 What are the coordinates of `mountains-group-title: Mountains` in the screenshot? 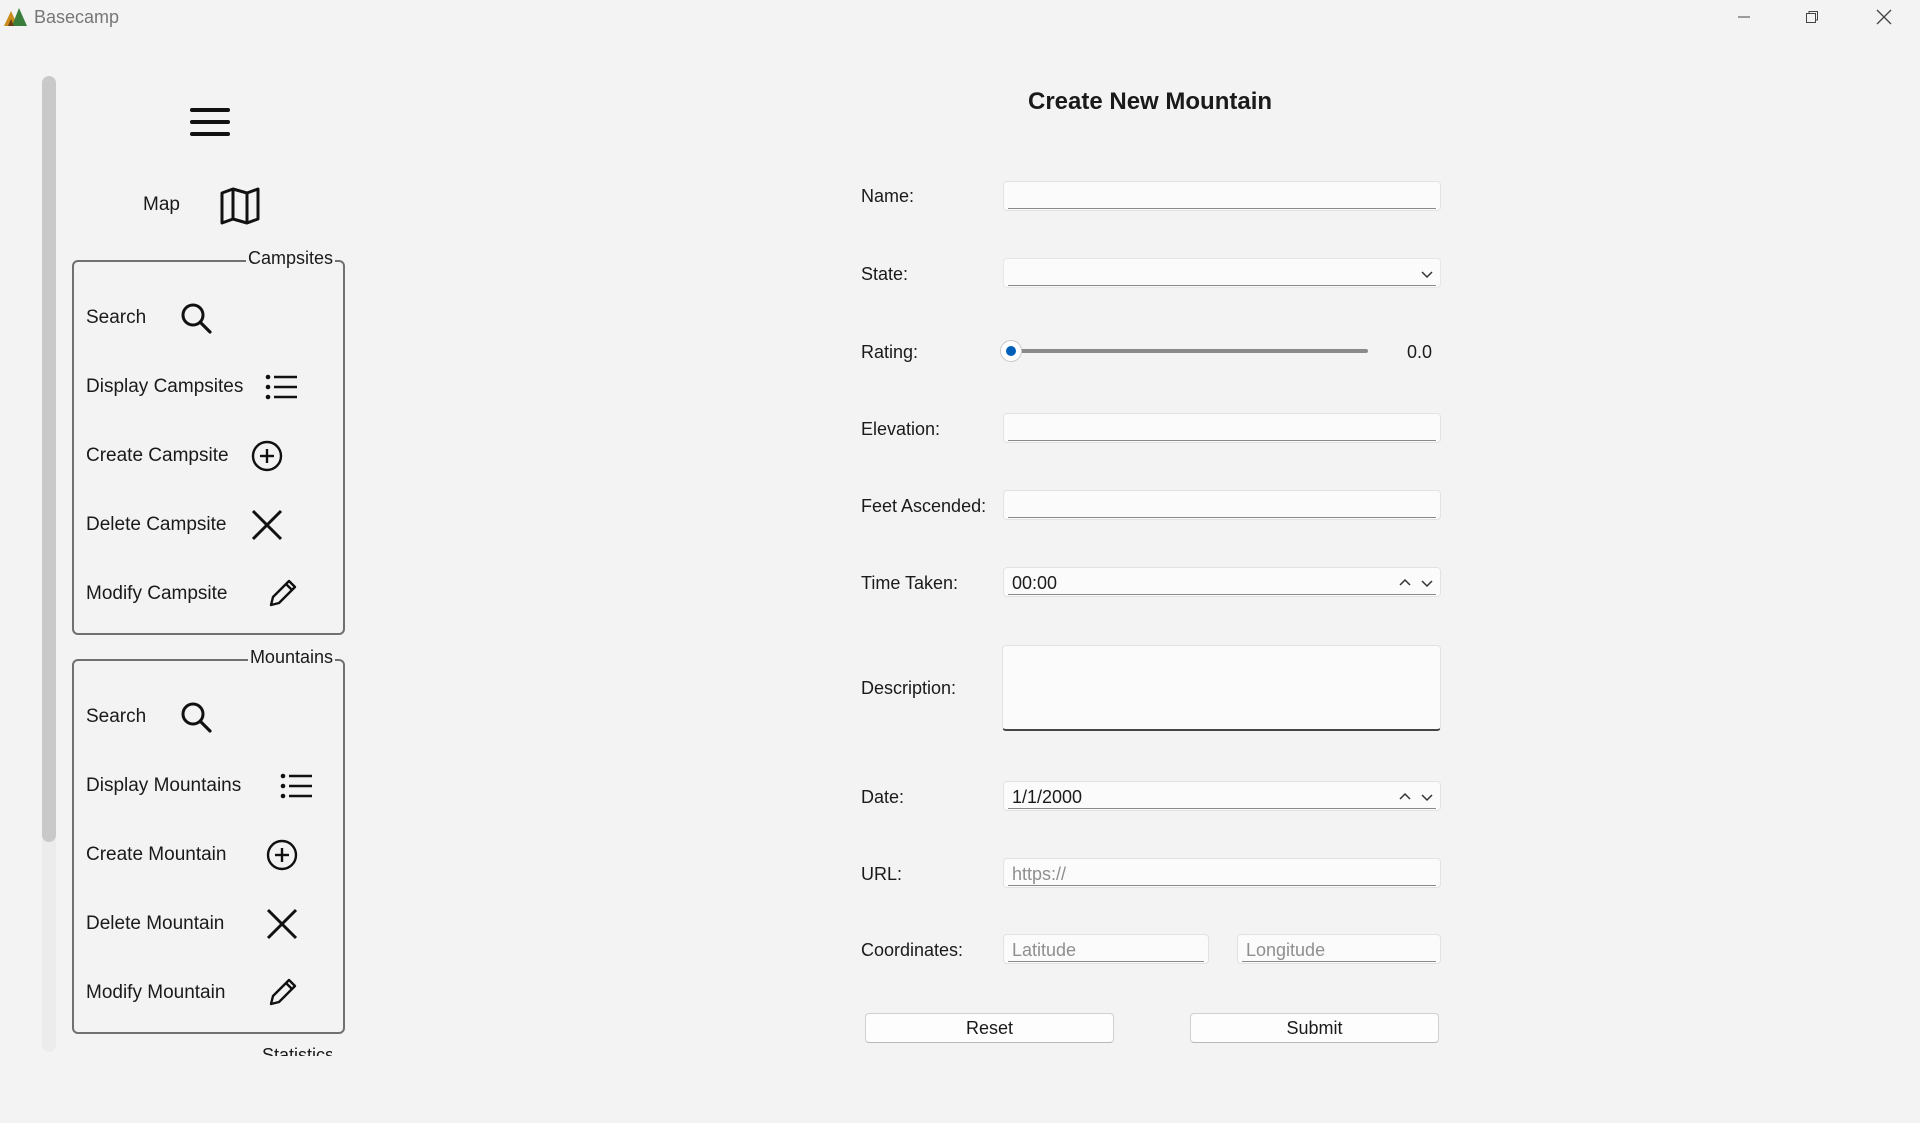 It's located at (291, 657).